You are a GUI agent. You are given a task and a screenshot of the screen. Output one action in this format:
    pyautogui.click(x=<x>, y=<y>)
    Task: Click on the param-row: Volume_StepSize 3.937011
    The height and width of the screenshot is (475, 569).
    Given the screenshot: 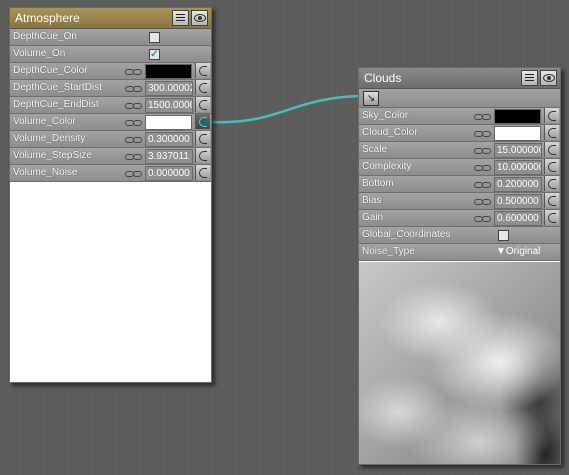 What is the action you would take?
    pyautogui.click(x=110, y=156)
    